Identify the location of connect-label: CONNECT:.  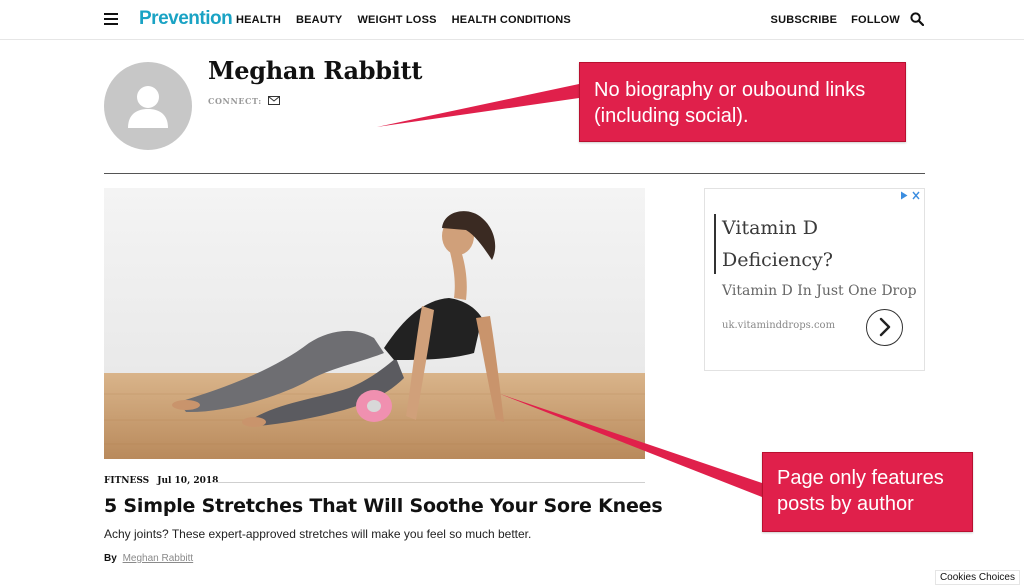
(235, 101).